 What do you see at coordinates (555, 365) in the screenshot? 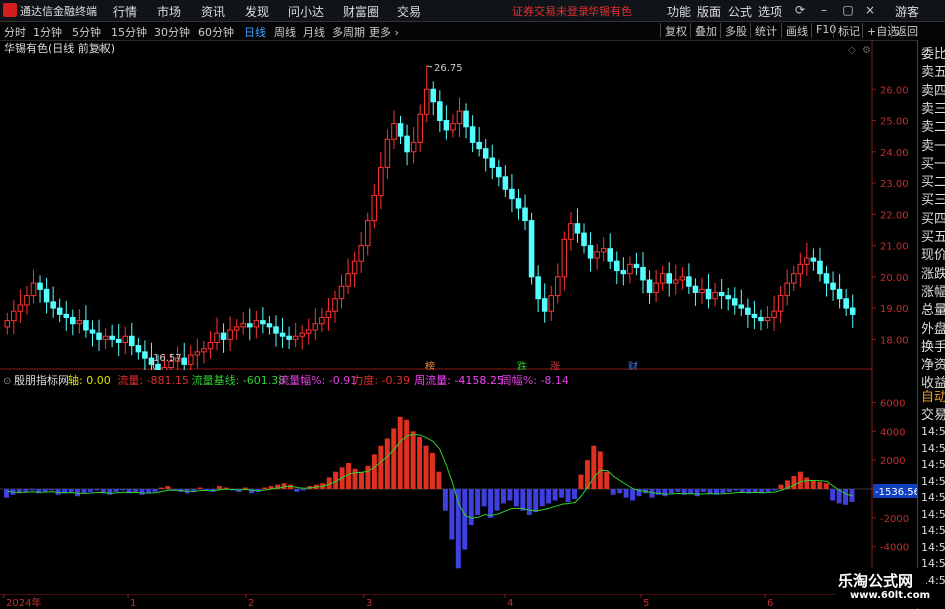
I see `marker-rise: 涨` at bounding box center [555, 365].